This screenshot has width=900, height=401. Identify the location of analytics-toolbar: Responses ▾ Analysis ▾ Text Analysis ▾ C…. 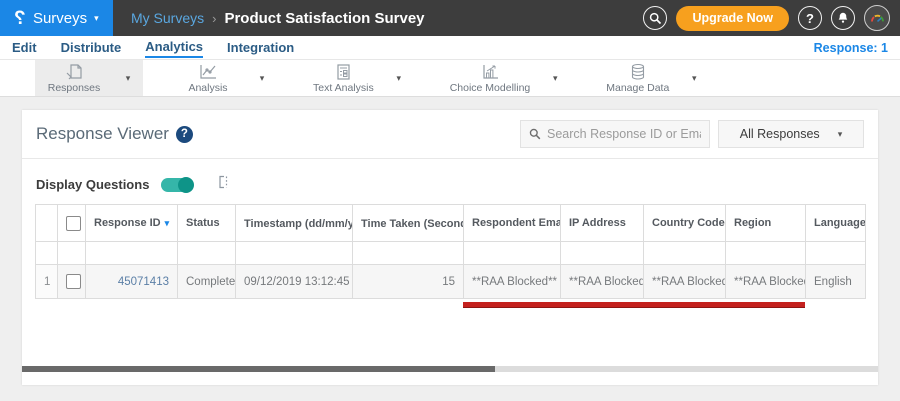
(450, 78).